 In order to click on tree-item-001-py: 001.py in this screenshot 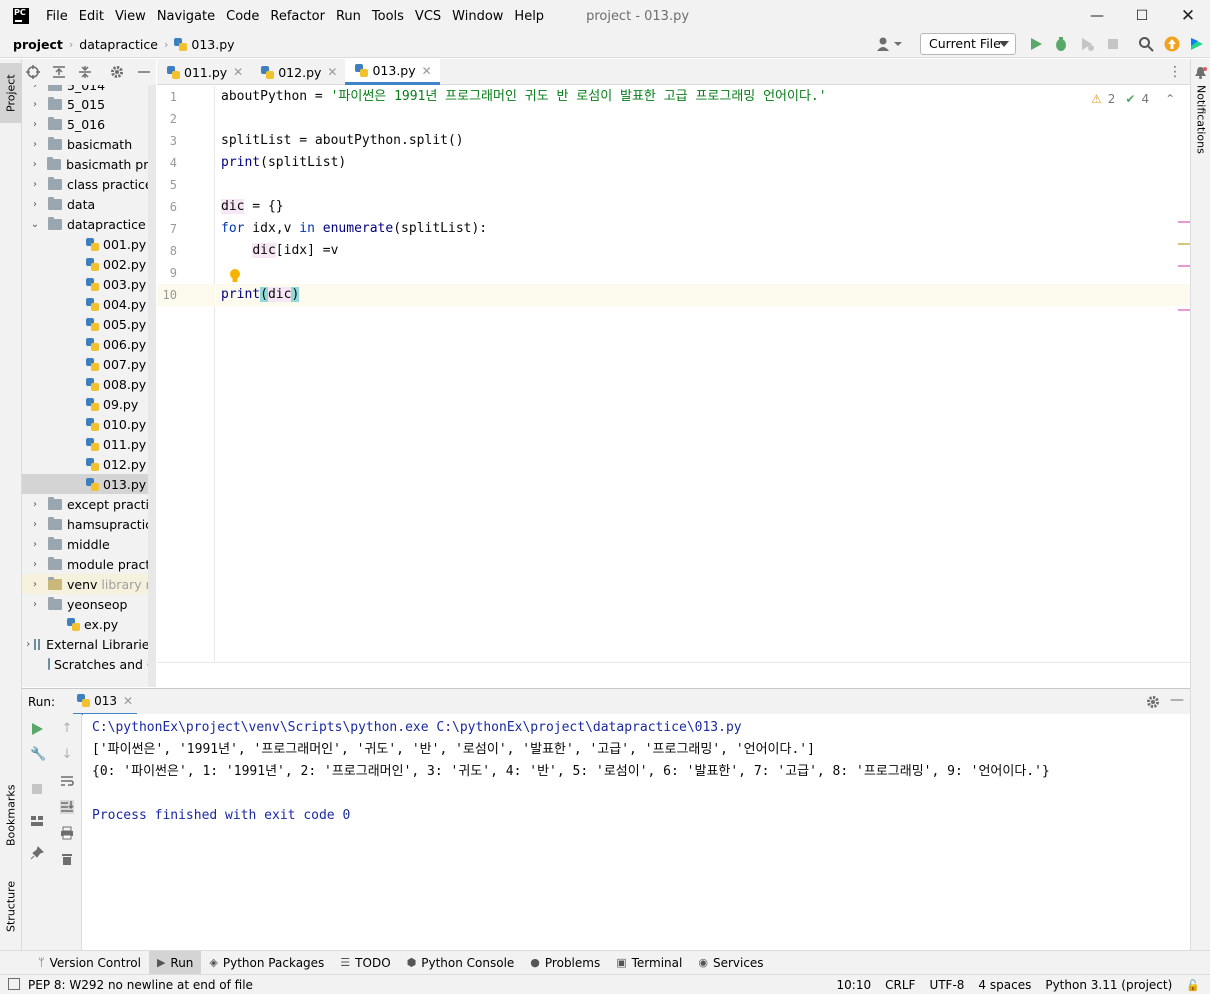, I will do `click(89, 244)`.